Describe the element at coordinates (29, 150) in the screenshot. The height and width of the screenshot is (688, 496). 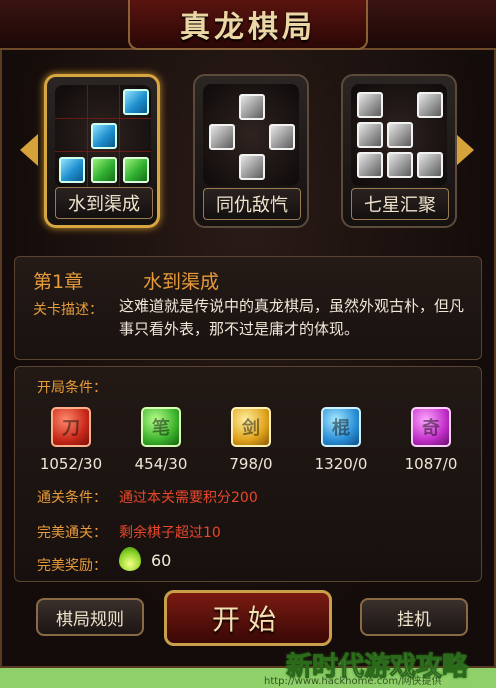
I see `prev-arrow-icon` at that location.